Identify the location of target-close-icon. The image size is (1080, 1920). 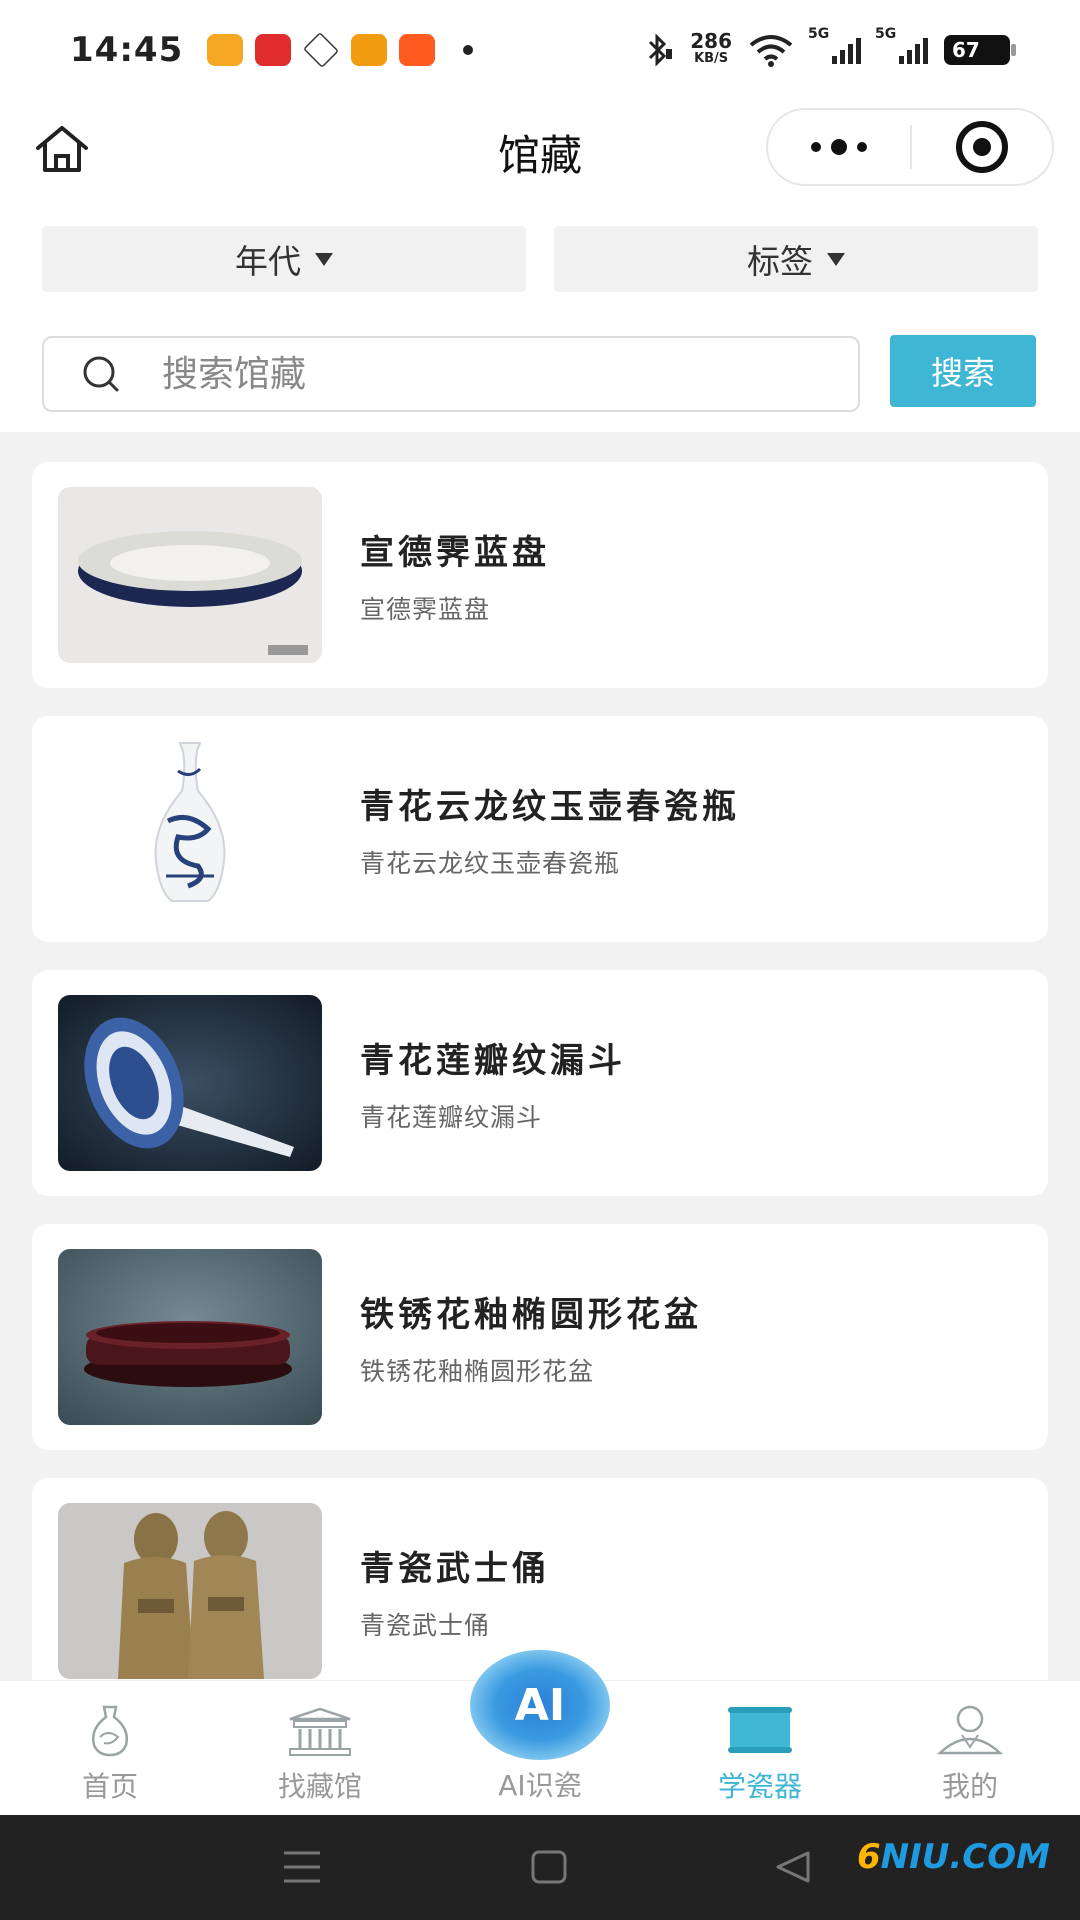
(982, 147).